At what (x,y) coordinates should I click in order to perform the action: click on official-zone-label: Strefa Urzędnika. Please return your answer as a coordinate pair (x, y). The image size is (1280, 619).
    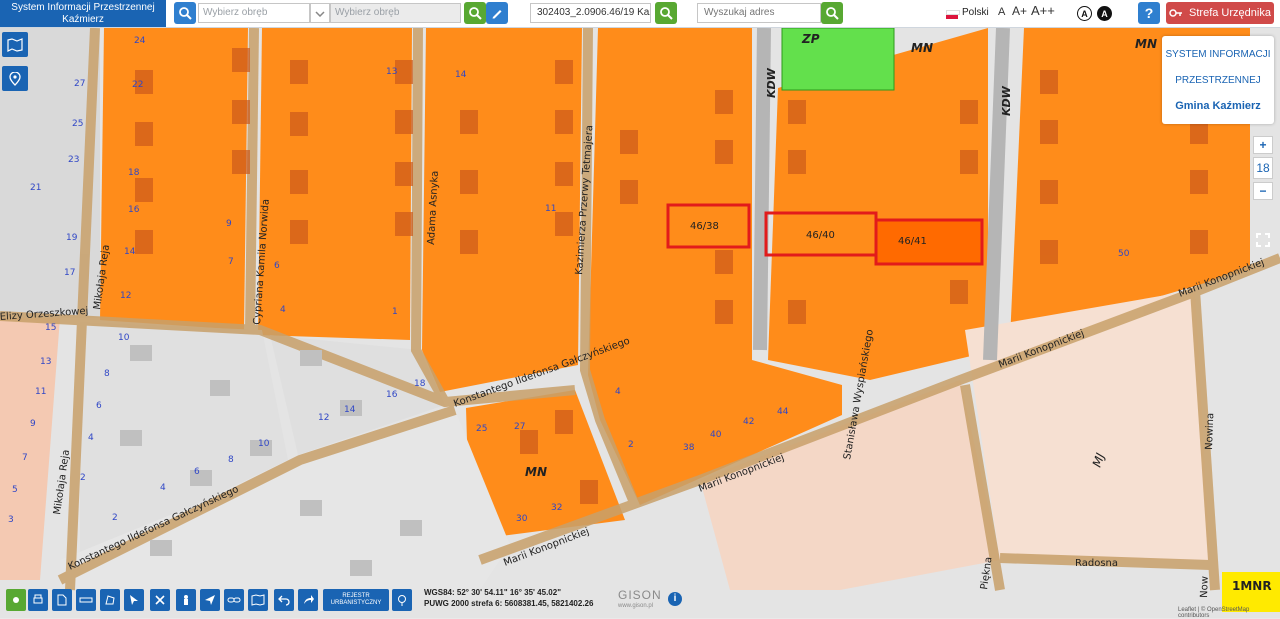
    Looking at the image, I should click on (1230, 13).